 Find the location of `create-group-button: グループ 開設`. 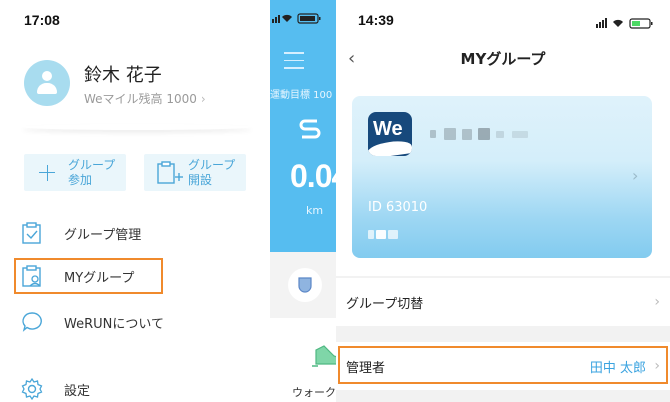

create-group-button: グループ 開設 is located at coordinates (195, 172).